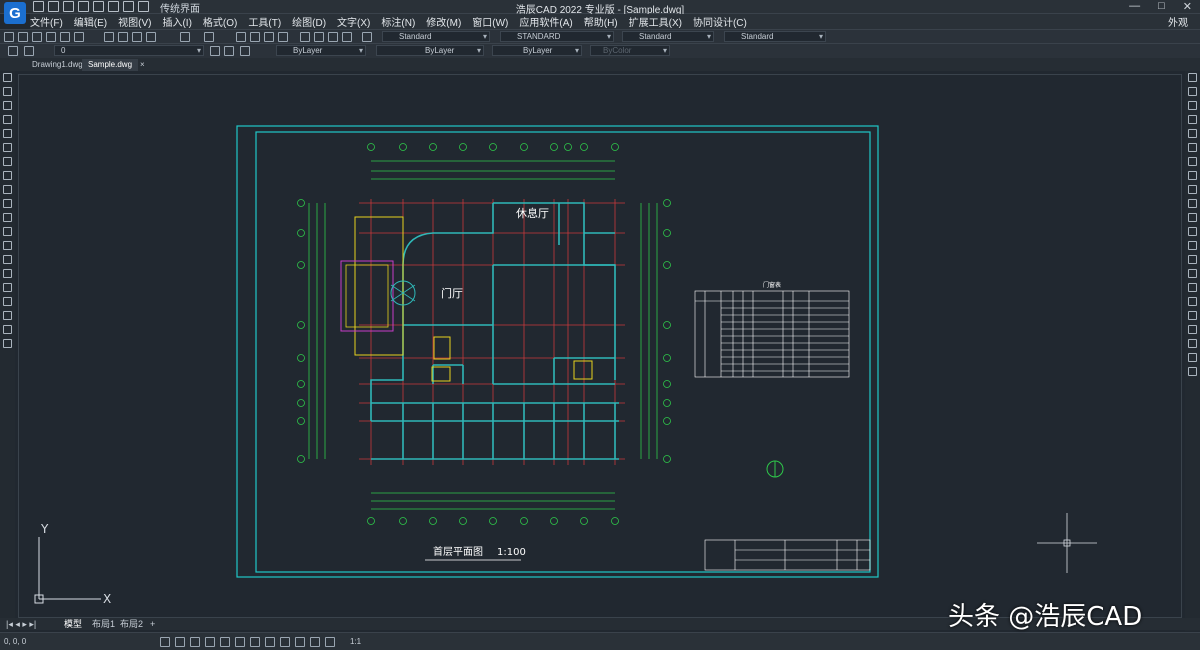 Image resolution: width=1200 pixels, height=650 pixels. What do you see at coordinates (7, 259) in the screenshot?
I see `point-icon` at bounding box center [7, 259].